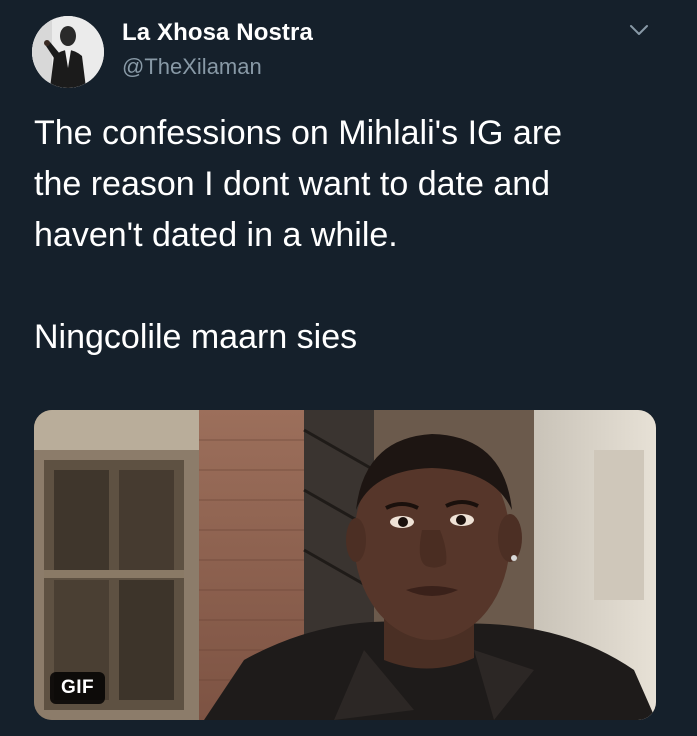  Describe the element at coordinates (216, 235) in the screenshot. I see `tweet-text-line: haven't dated in a while.` at that location.